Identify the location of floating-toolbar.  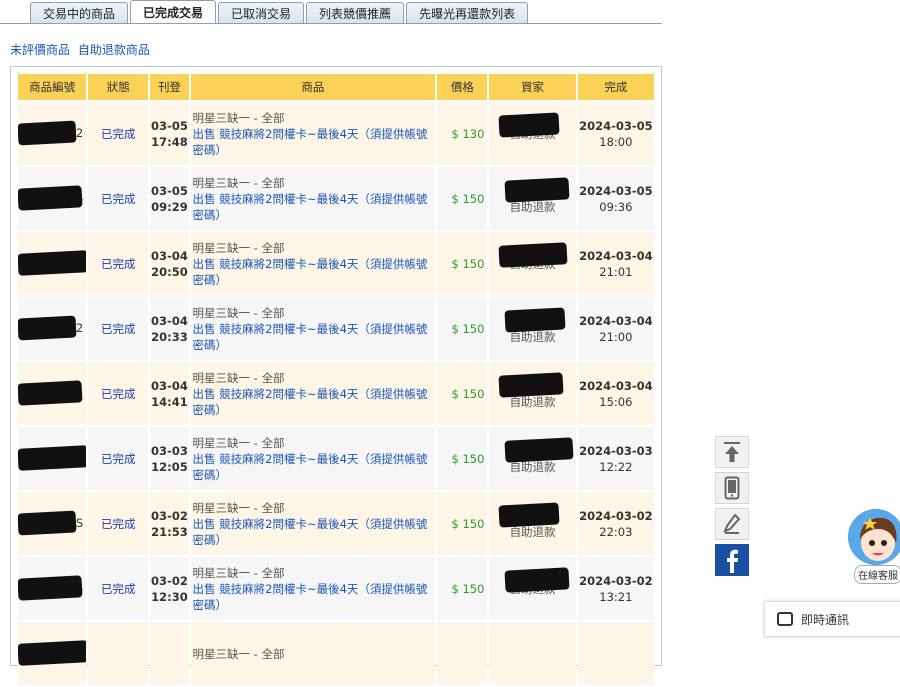
(732, 508).